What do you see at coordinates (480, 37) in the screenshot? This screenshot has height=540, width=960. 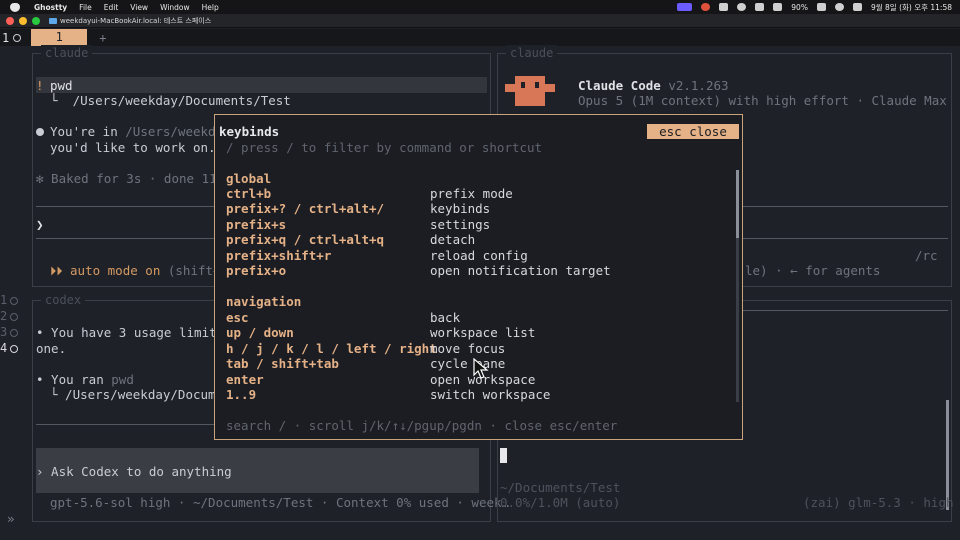 I see `tab-bar: 1 1 +` at bounding box center [480, 37].